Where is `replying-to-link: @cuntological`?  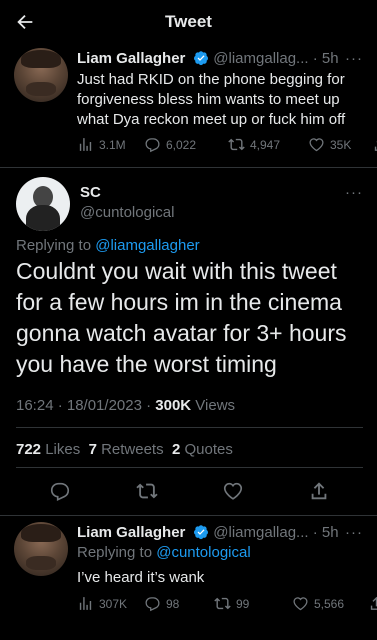 replying-to-link: @cuntological is located at coordinates (203, 552).